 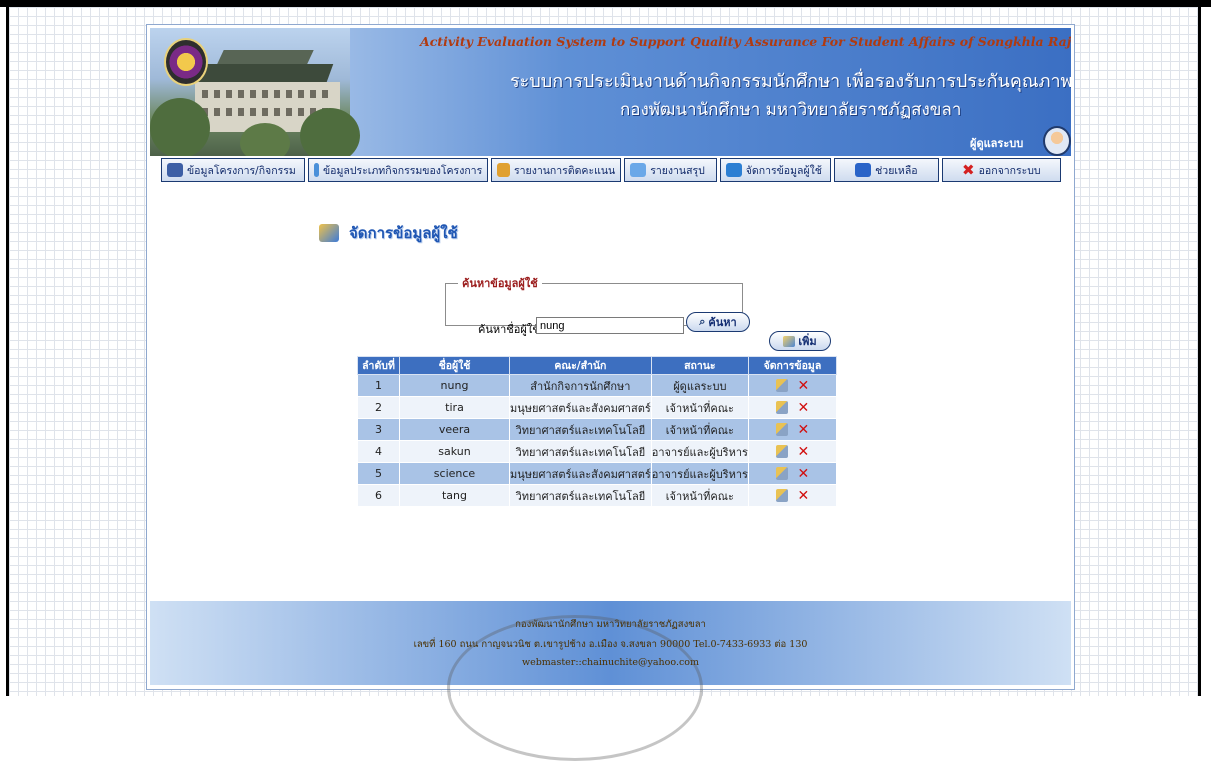 What do you see at coordinates (454, 385) in the screenshot?
I see `row-username: nung` at bounding box center [454, 385].